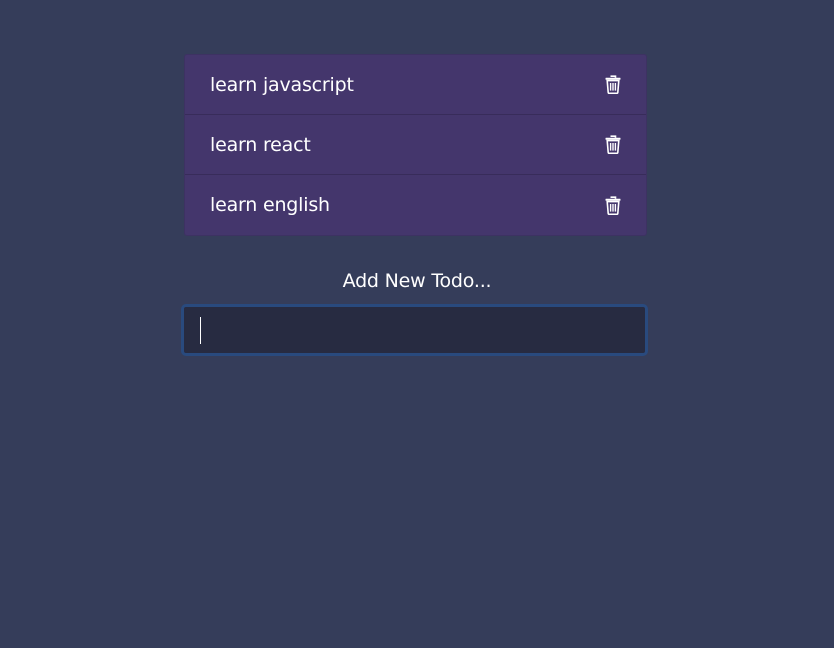 The image size is (834, 648). Describe the element at coordinates (200, 330) in the screenshot. I see `text-caret` at that location.